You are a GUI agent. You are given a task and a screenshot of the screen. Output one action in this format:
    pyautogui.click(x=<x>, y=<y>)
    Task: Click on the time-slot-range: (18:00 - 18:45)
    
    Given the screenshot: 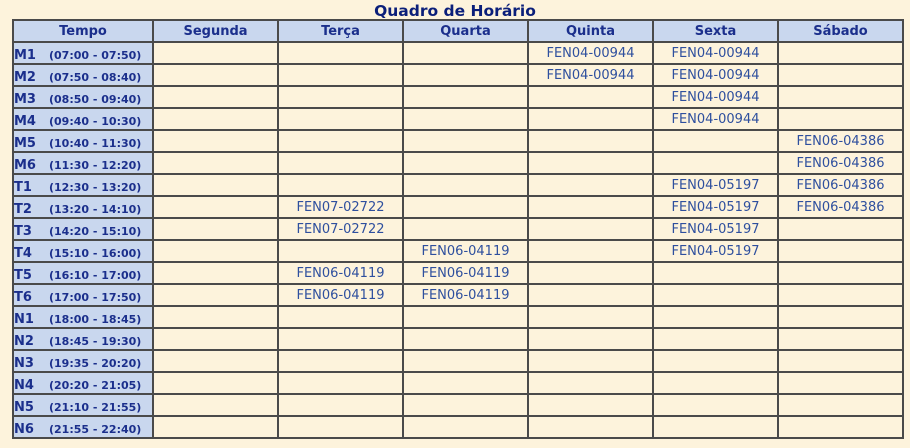 What is the action you would take?
    pyautogui.click(x=95, y=319)
    